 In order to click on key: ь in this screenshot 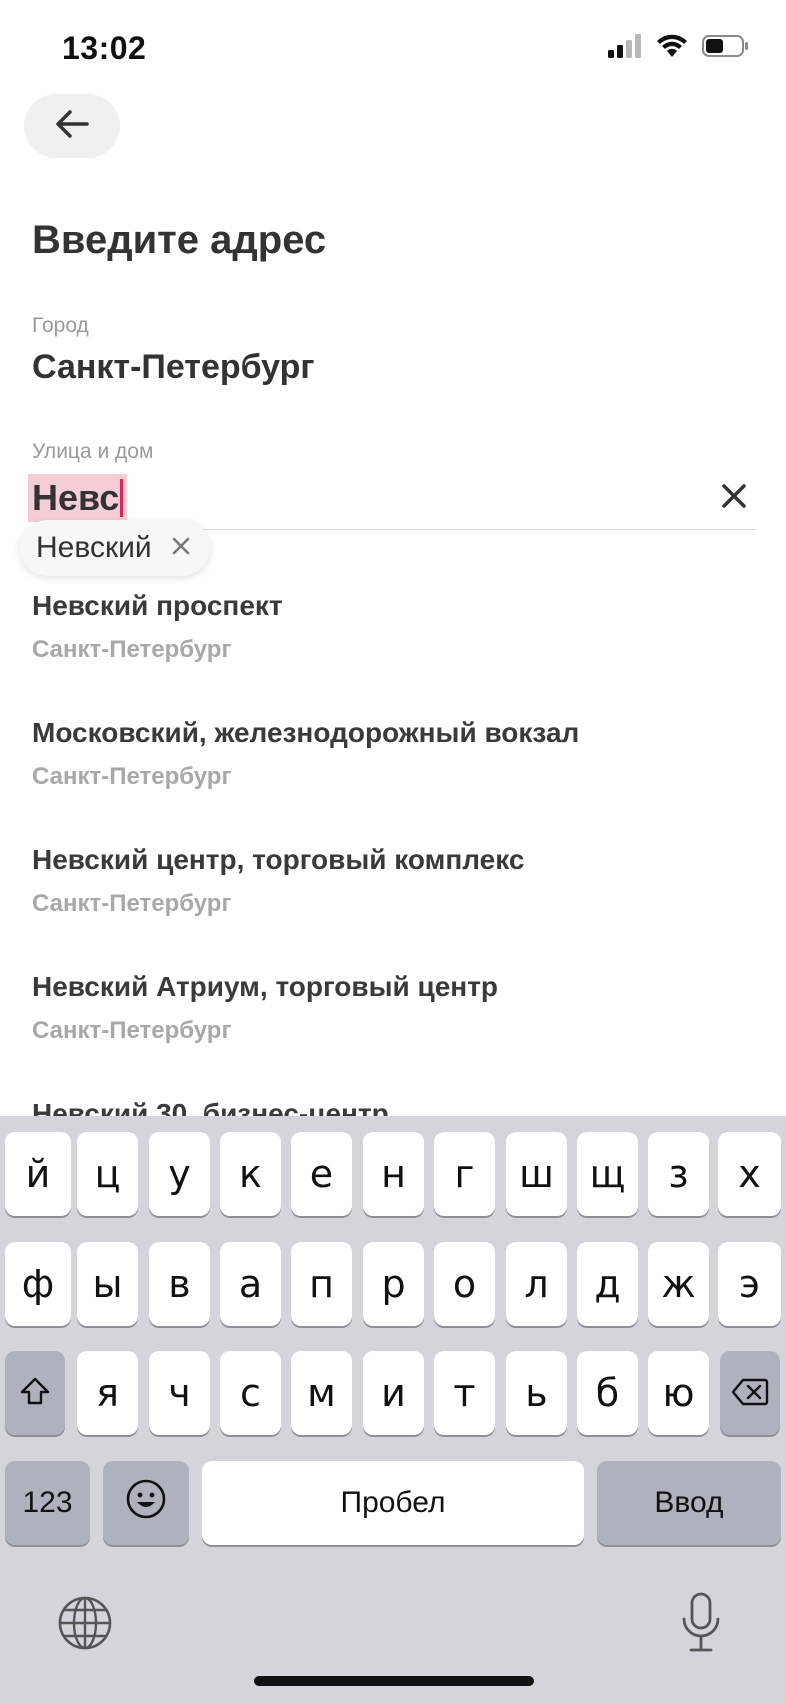, I will do `click(536, 1393)`.